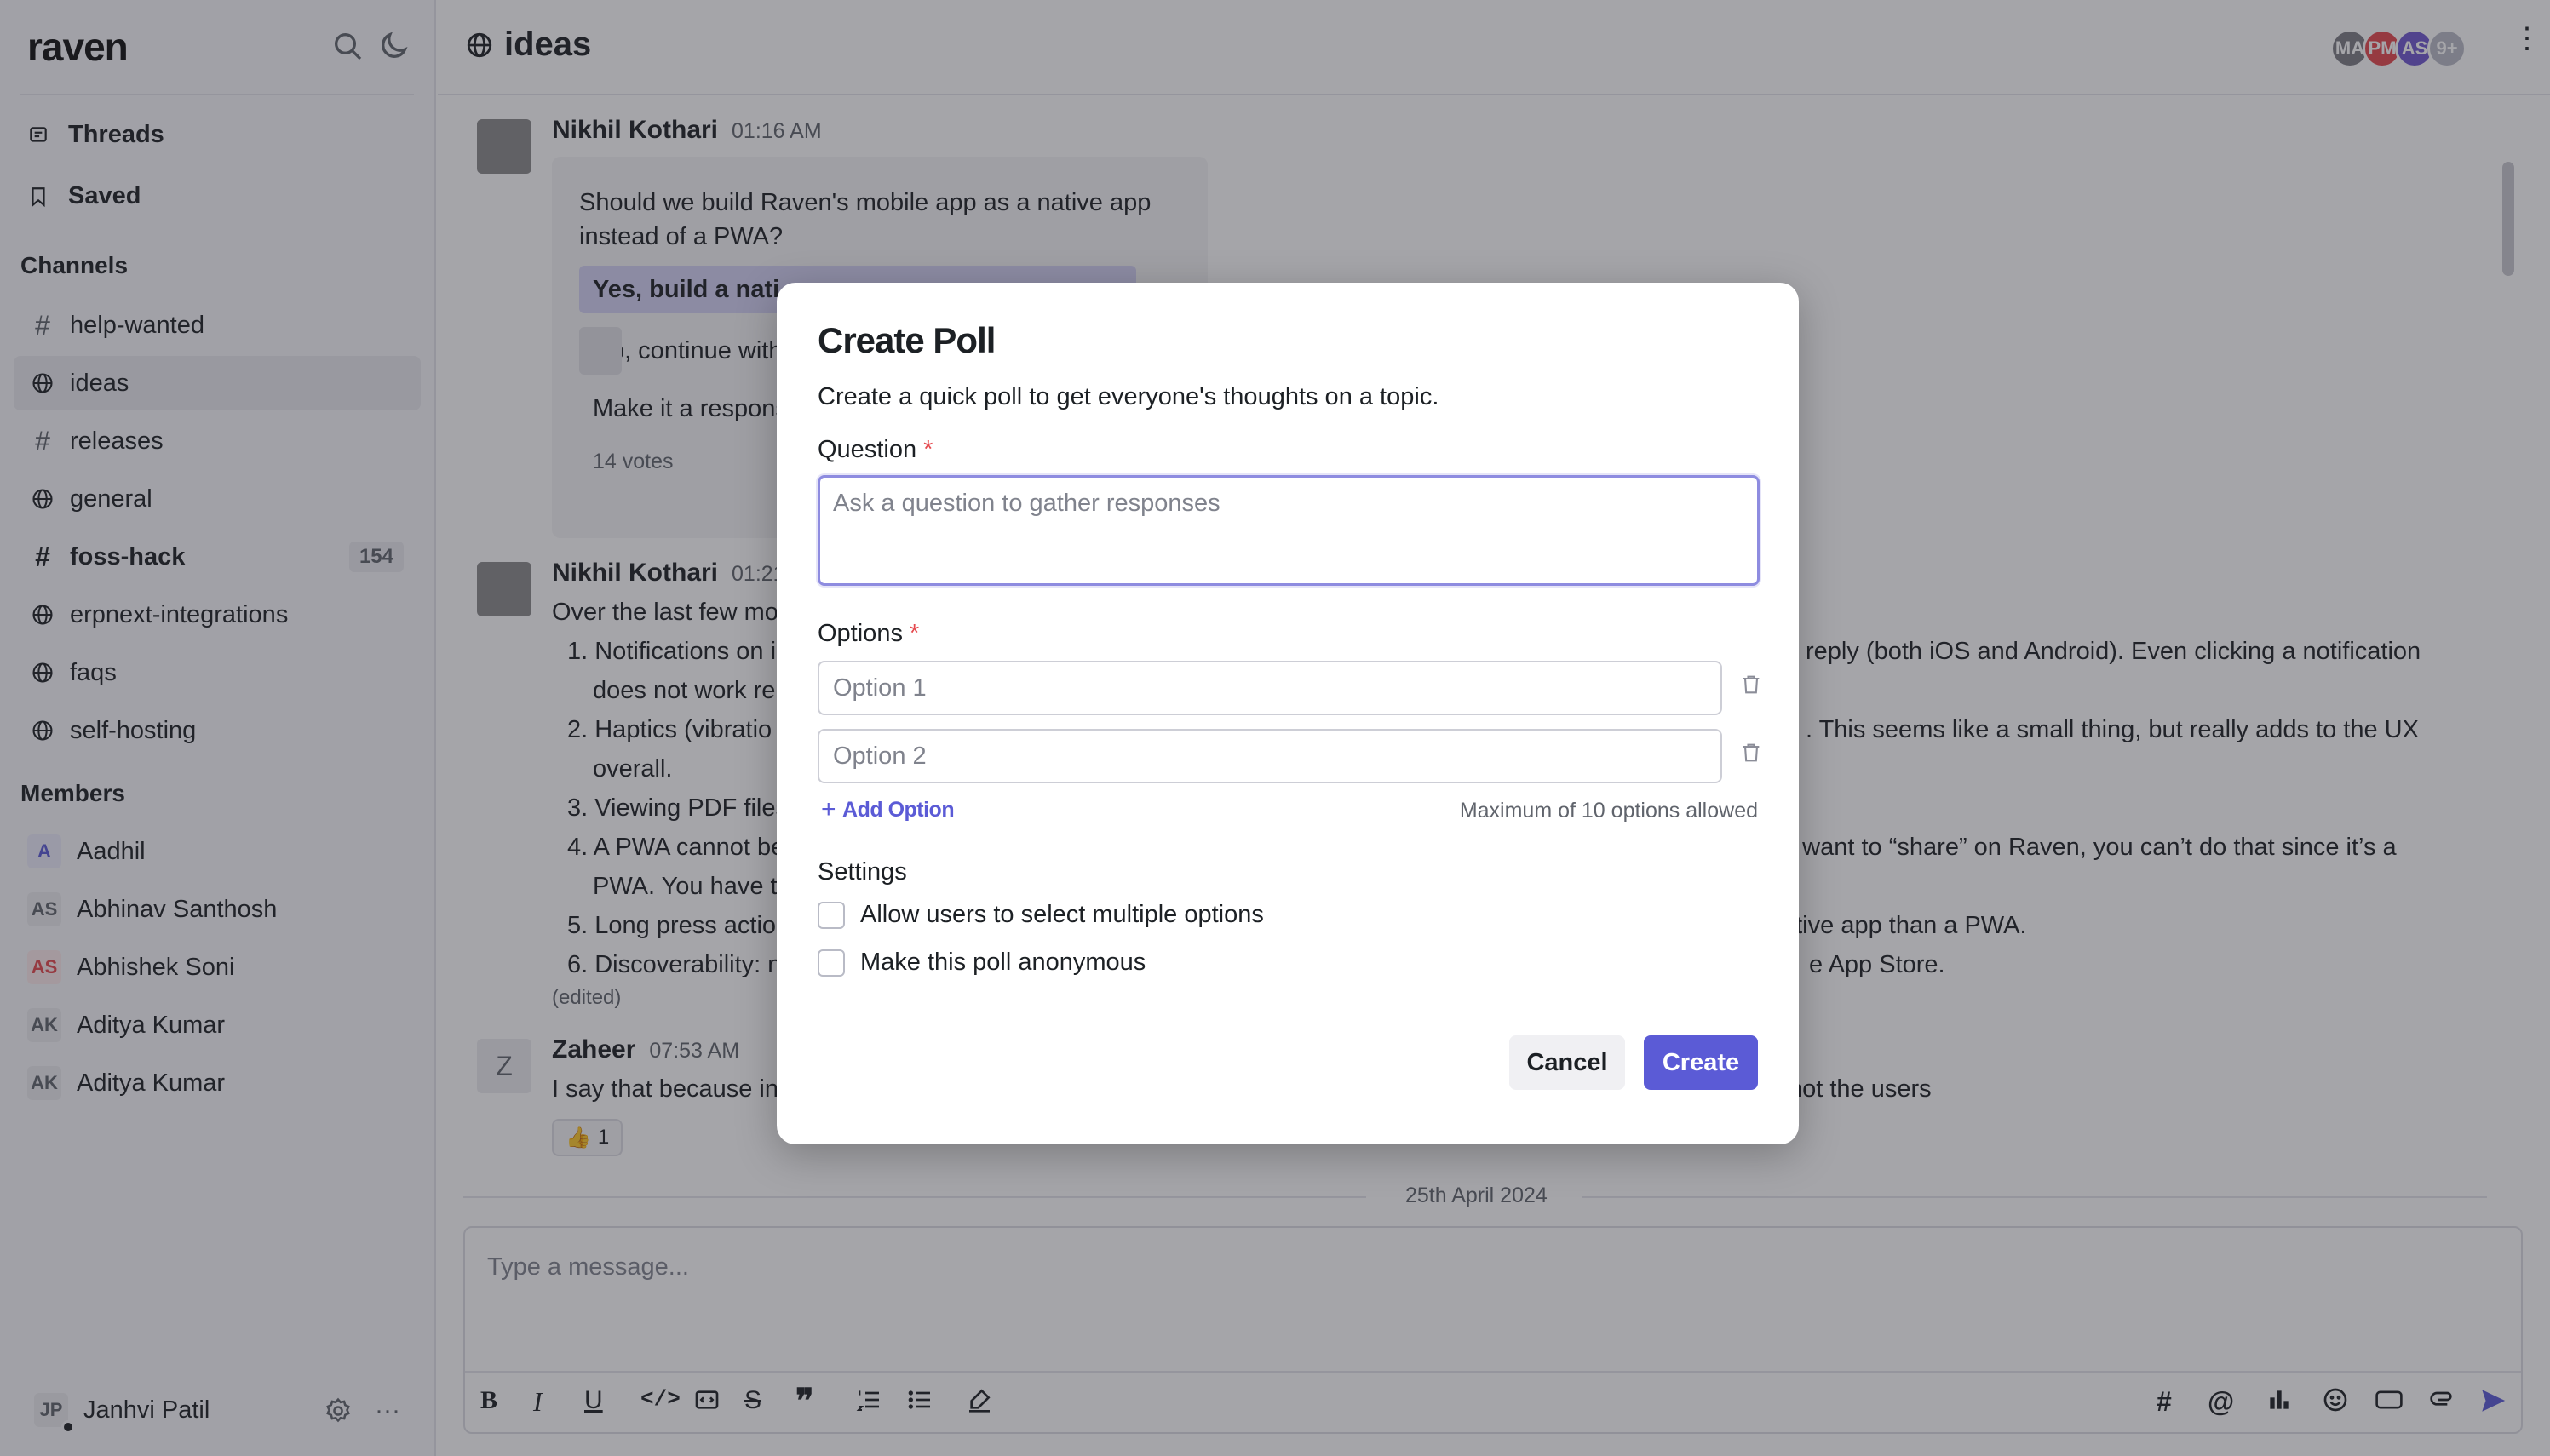 The height and width of the screenshot is (1456, 2550). Describe the element at coordinates (1701, 1062) in the screenshot. I see `create-button: Create` at that location.